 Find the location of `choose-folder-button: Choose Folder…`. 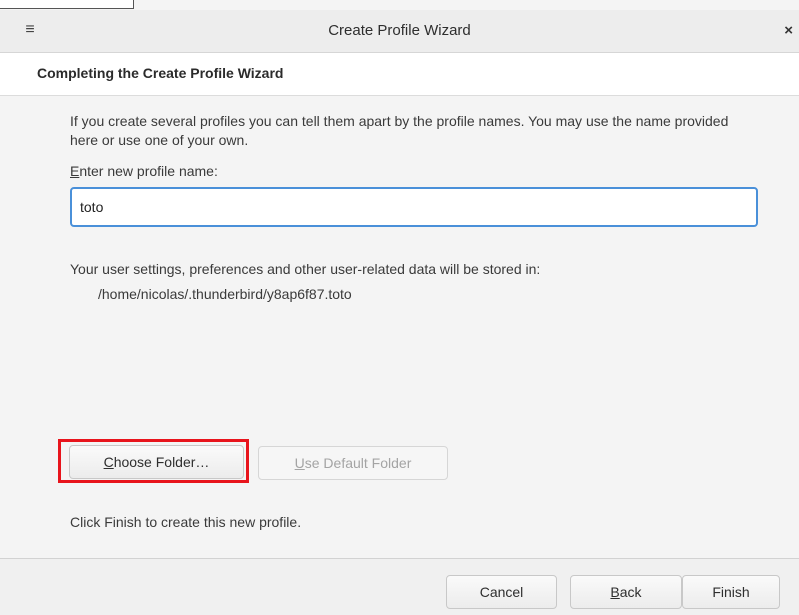

choose-folder-button: Choose Folder… is located at coordinates (156, 462).